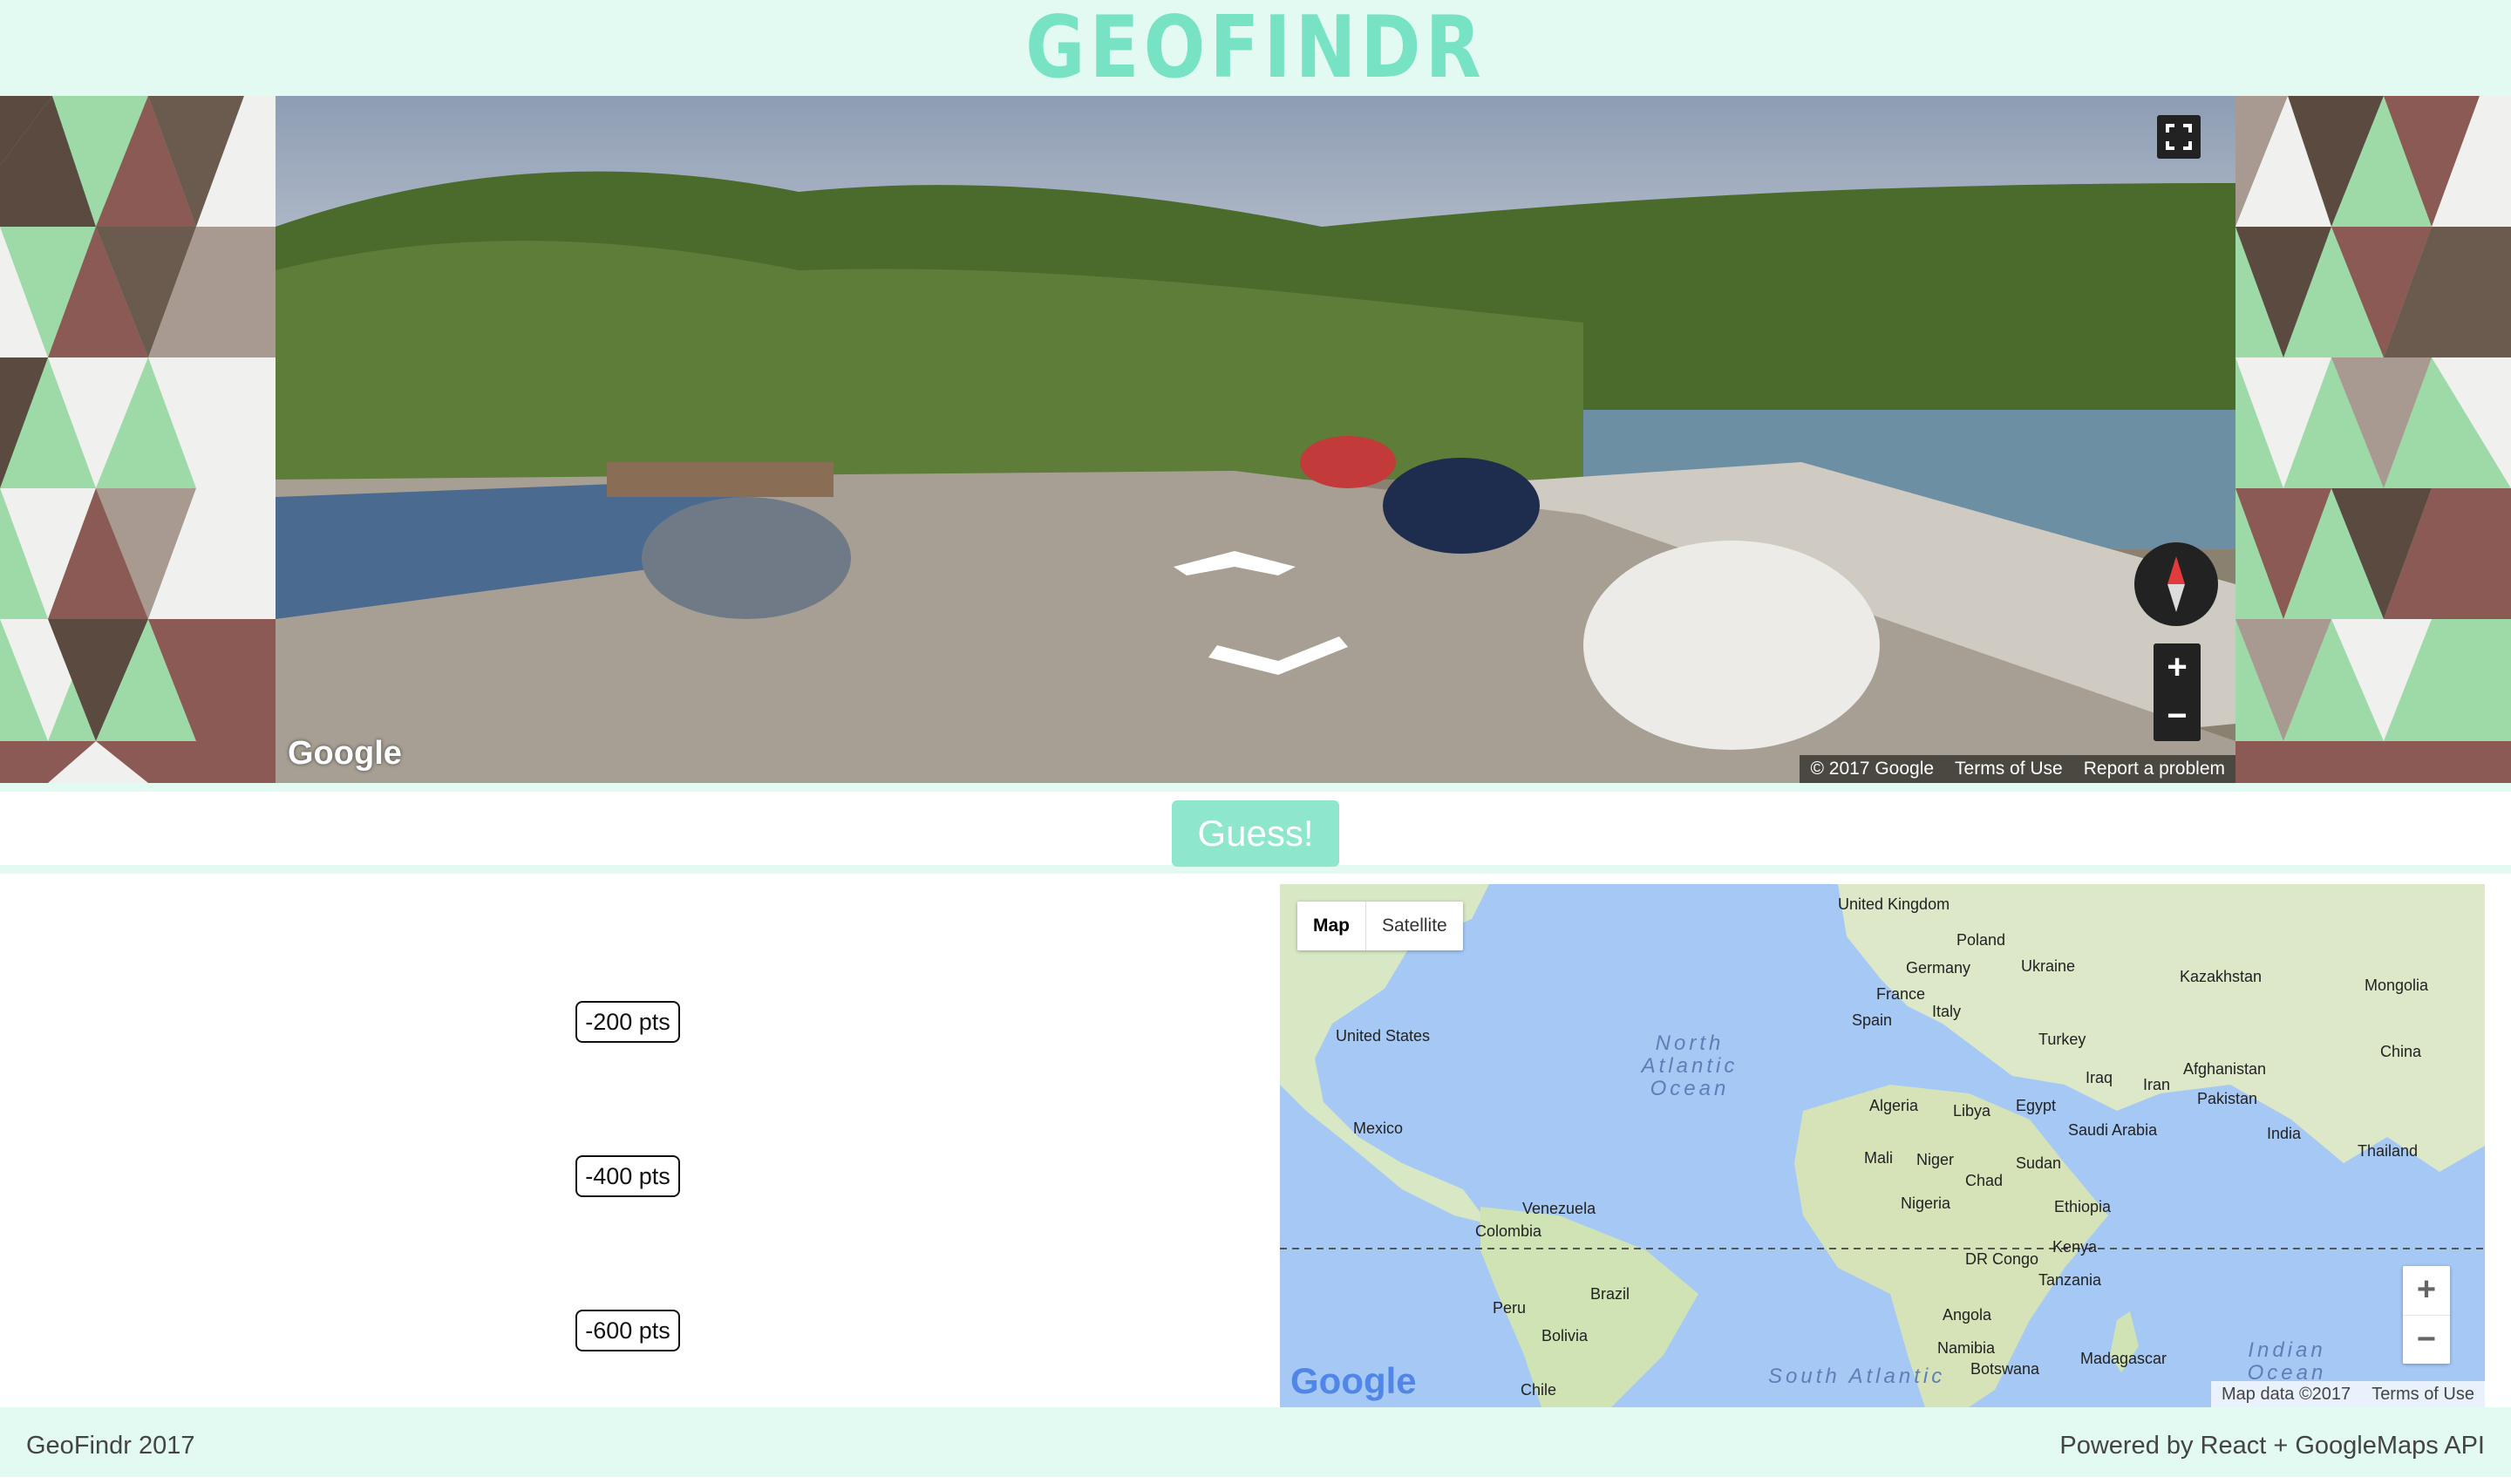 This screenshot has width=2511, height=1484. I want to click on label-colombia: Colombia, so click(1508, 1231).